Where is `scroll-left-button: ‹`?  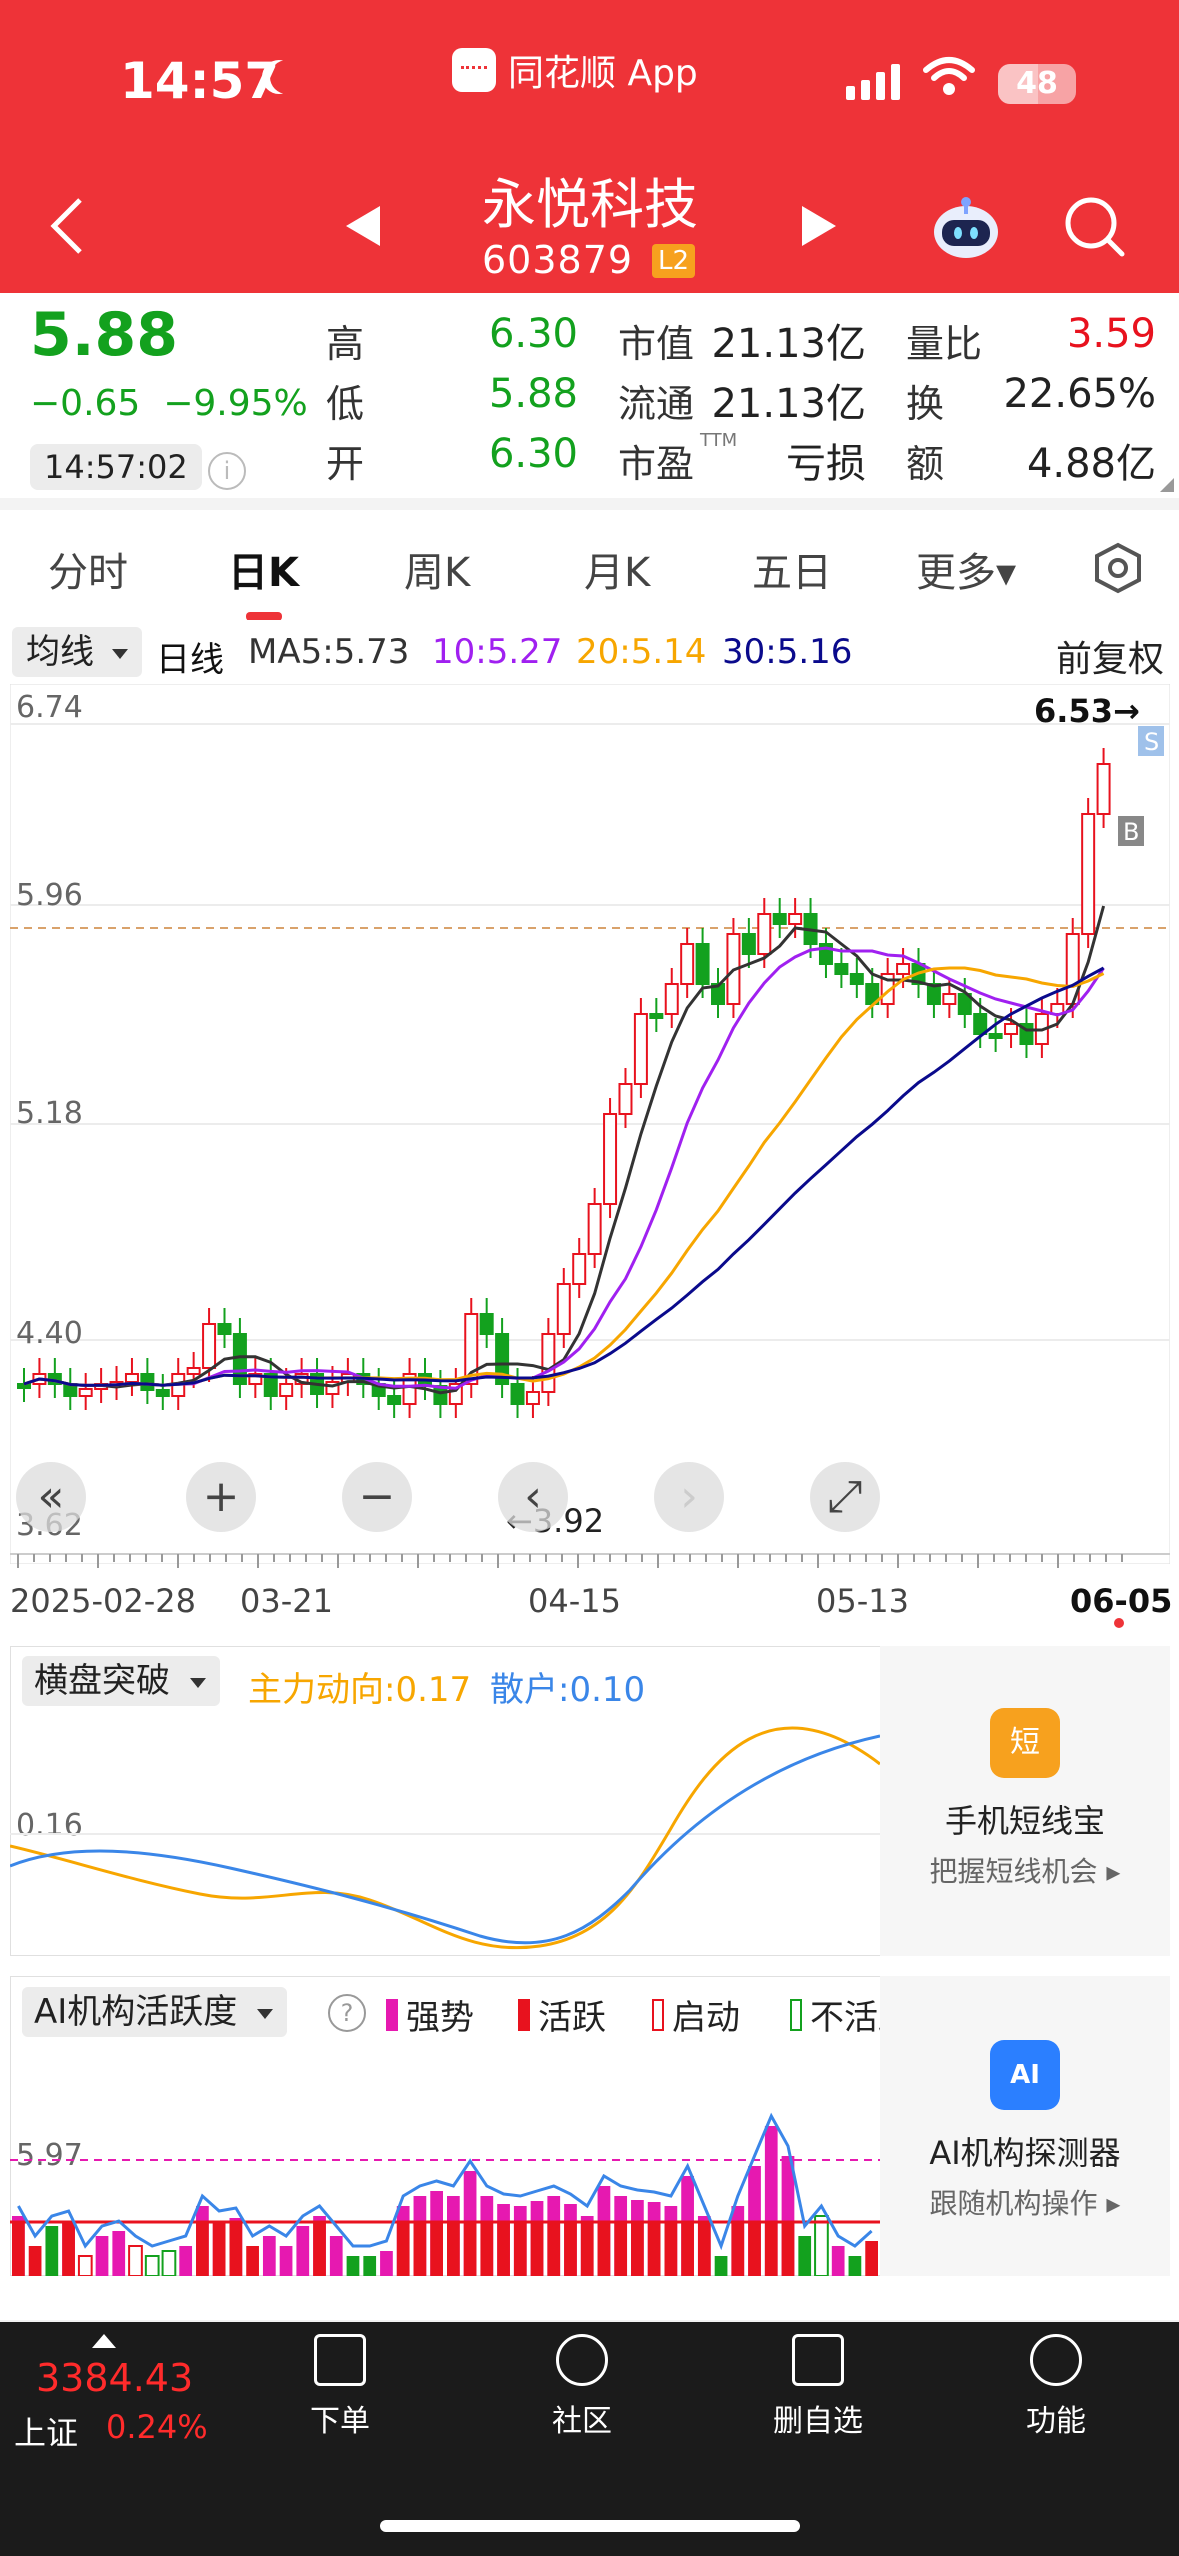 scroll-left-button: ‹ is located at coordinates (533, 1497).